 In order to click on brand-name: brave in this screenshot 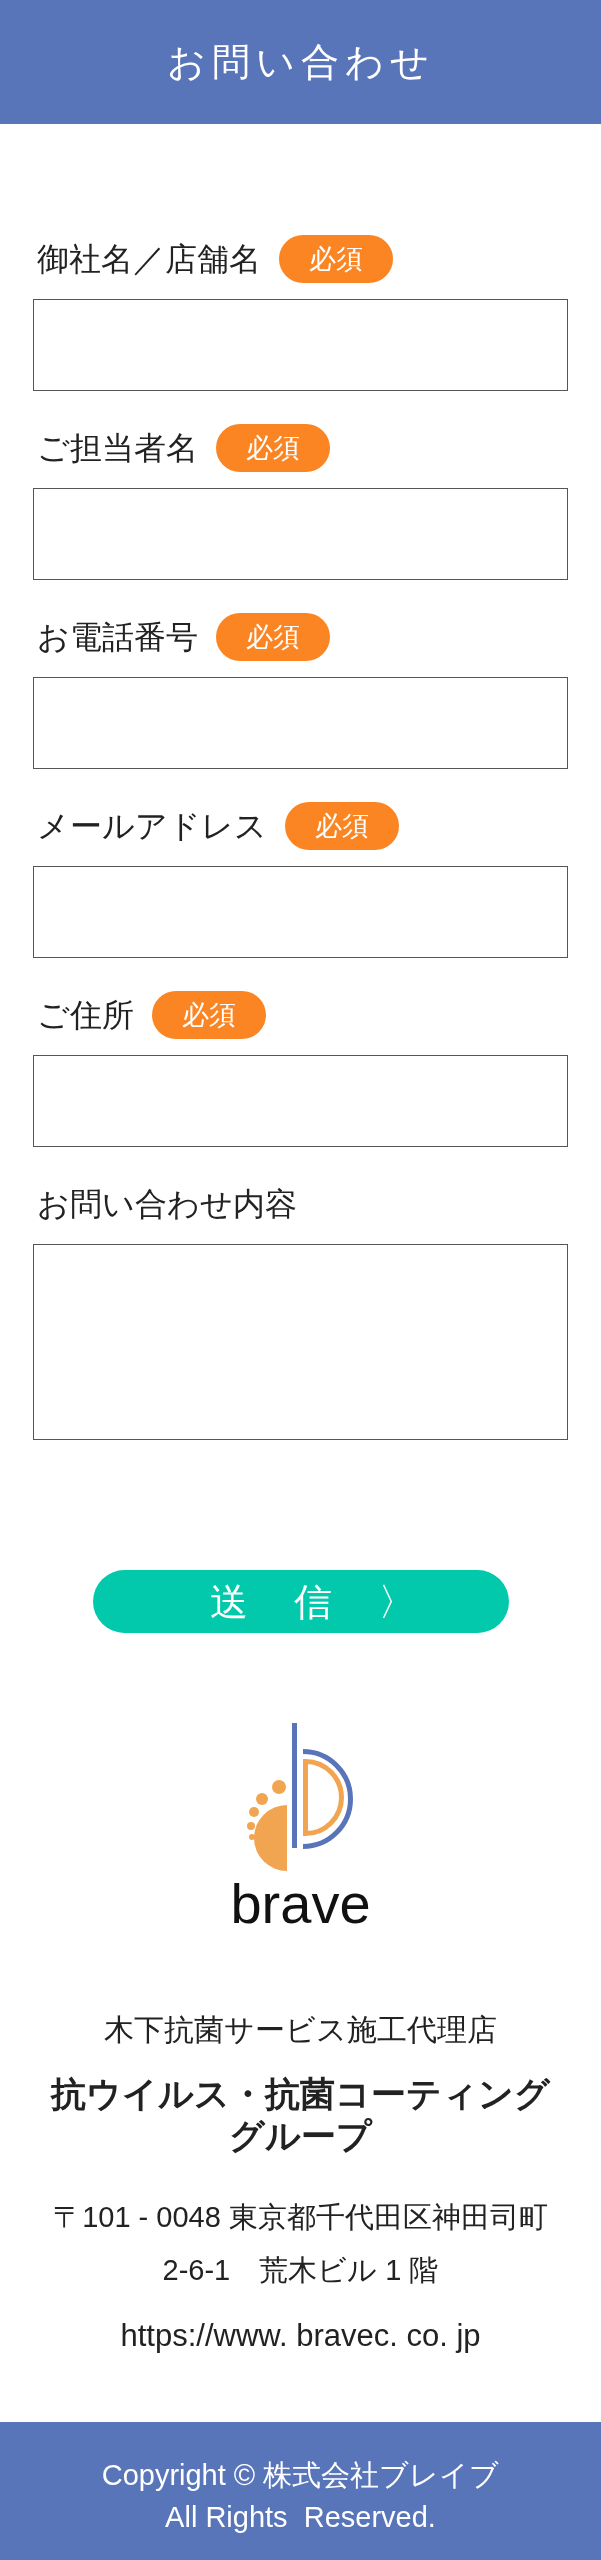, I will do `click(300, 1904)`.